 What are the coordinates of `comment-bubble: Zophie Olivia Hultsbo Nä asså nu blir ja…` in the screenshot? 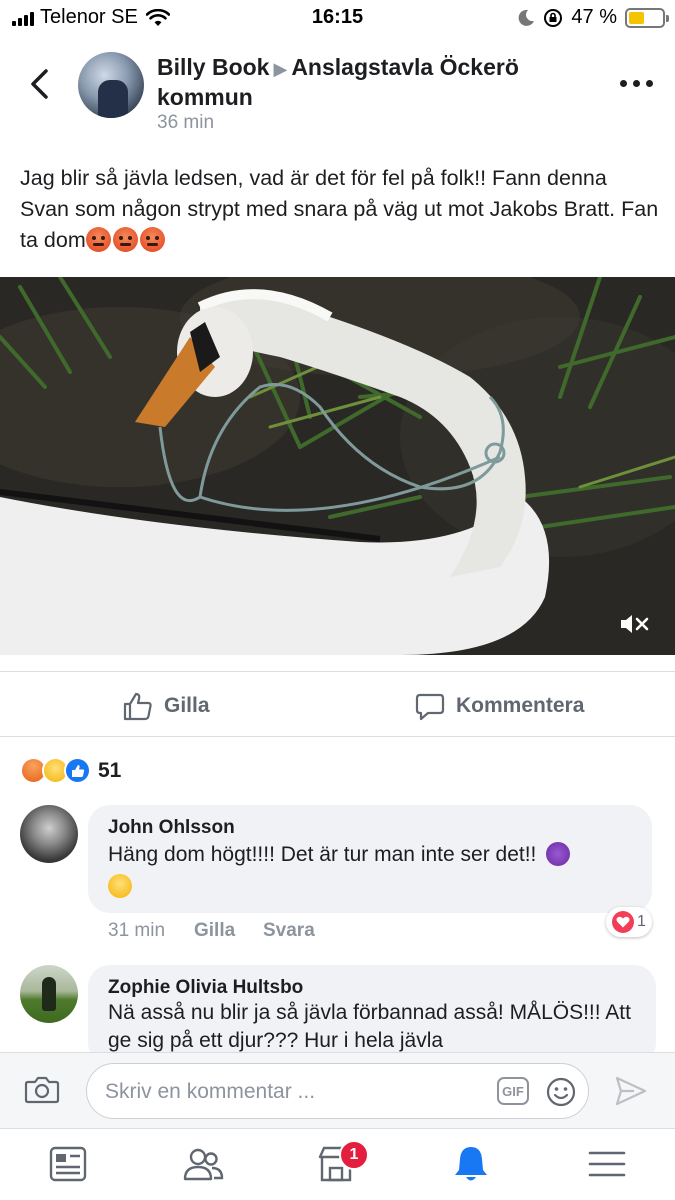 It's located at (372, 1015).